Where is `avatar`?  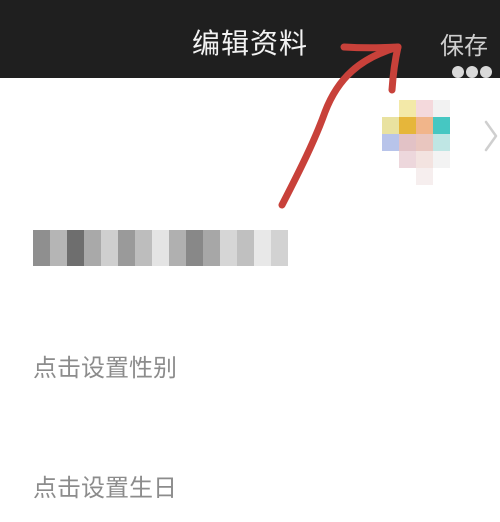 avatar is located at coordinates (424, 142).